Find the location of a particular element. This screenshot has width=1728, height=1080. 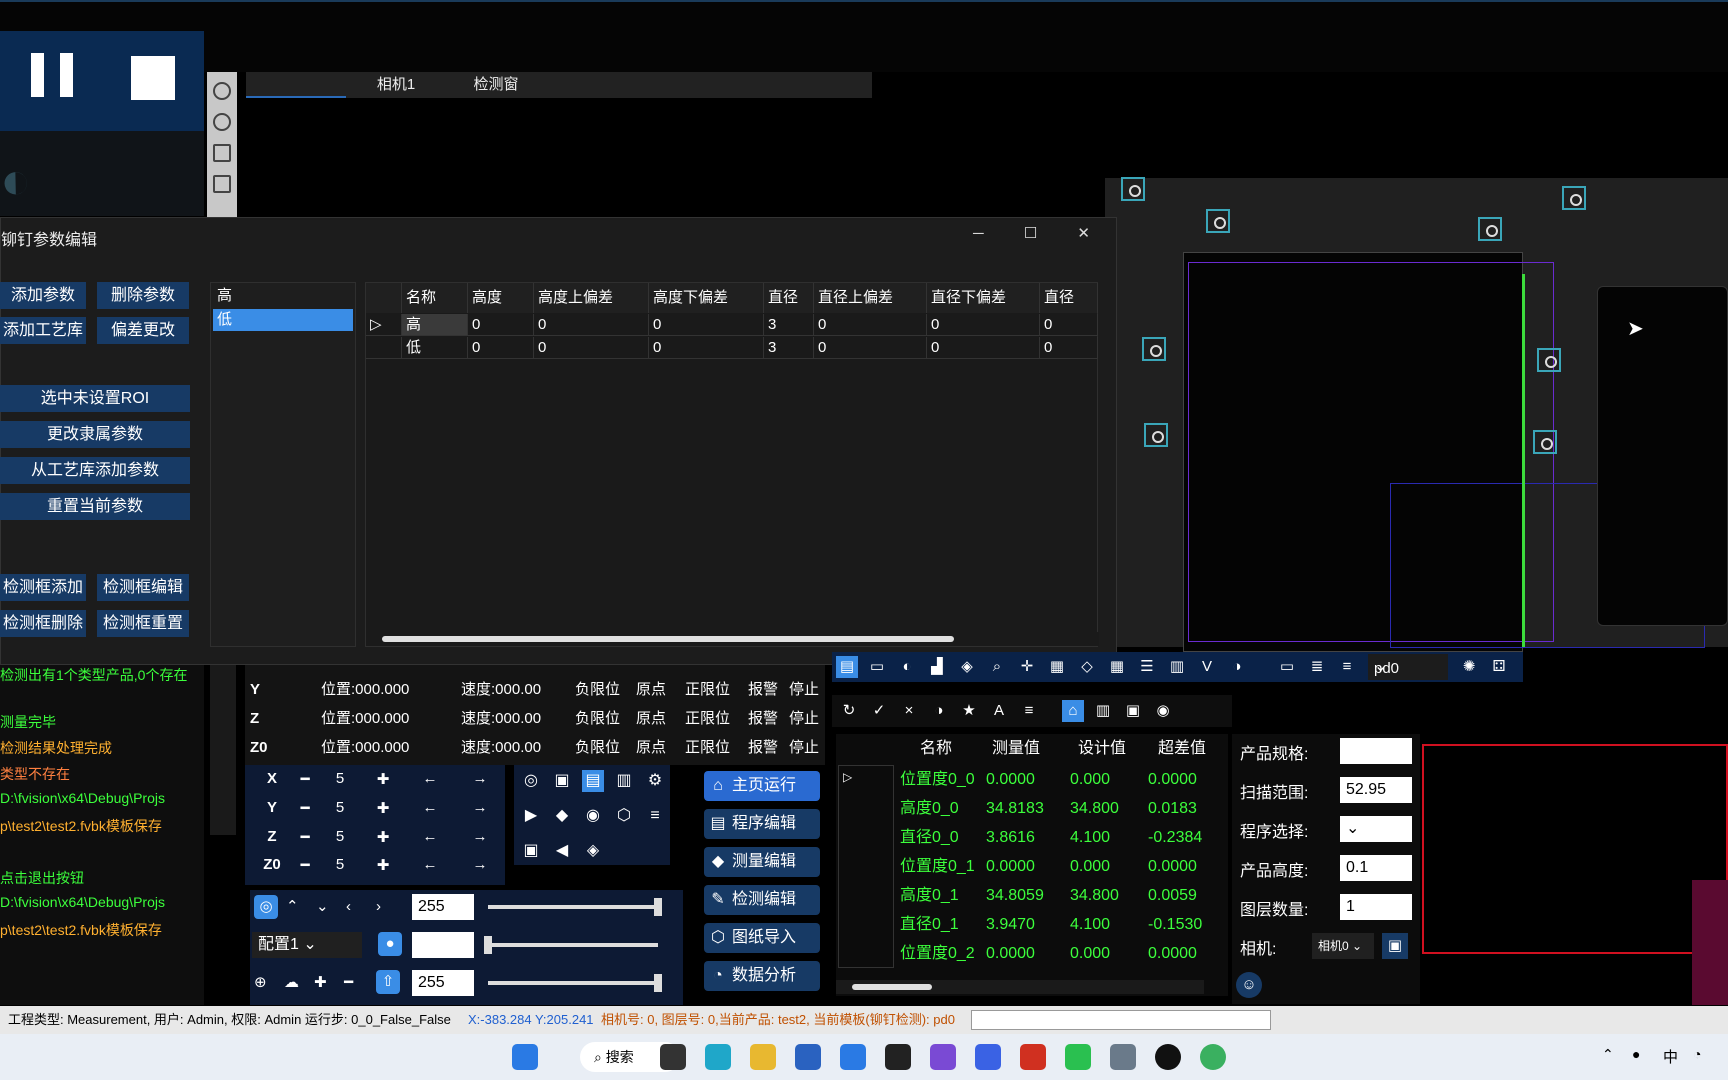

corner-icon: ▟ is located at coordinates (937, 667).